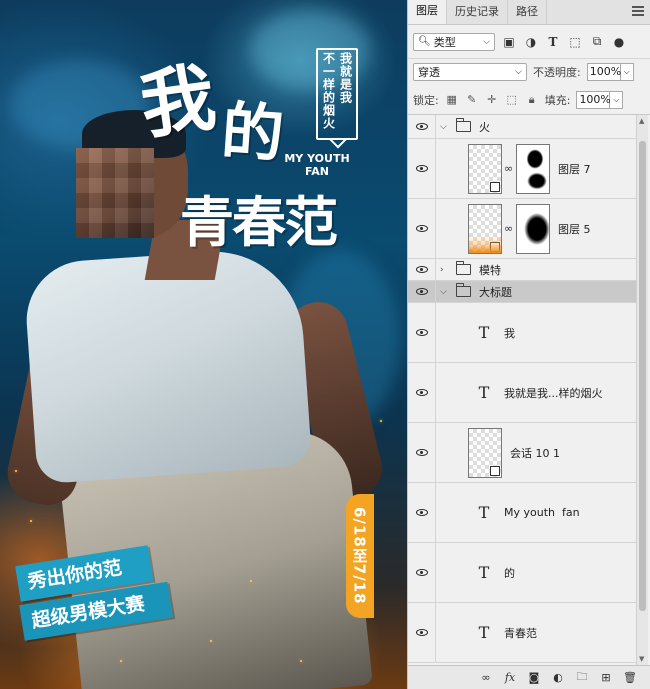 The height and width of the screenshot is (689, 650). What do you see at coordinates (472, 100) in the screenshot?
I see `lock-pixels-brush-icon: ✎` at bounding box center [472, 100].